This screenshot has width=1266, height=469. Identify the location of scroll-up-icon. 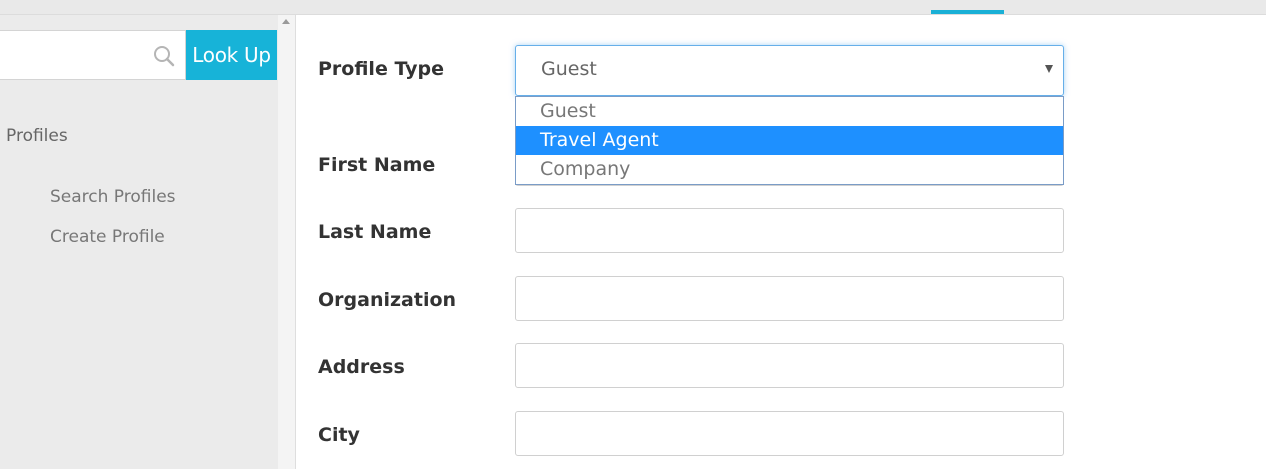
(286, 21).